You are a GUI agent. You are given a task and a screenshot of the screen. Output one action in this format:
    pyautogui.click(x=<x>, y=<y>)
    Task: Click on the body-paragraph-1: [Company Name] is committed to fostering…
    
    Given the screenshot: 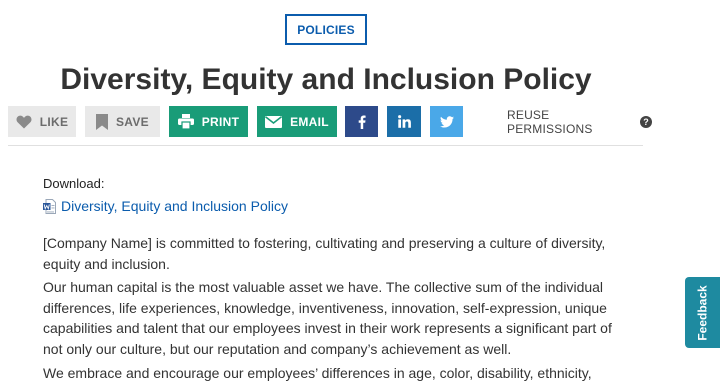 What is the action you would take?
    pyautogui.click(x=324, y=253)
    